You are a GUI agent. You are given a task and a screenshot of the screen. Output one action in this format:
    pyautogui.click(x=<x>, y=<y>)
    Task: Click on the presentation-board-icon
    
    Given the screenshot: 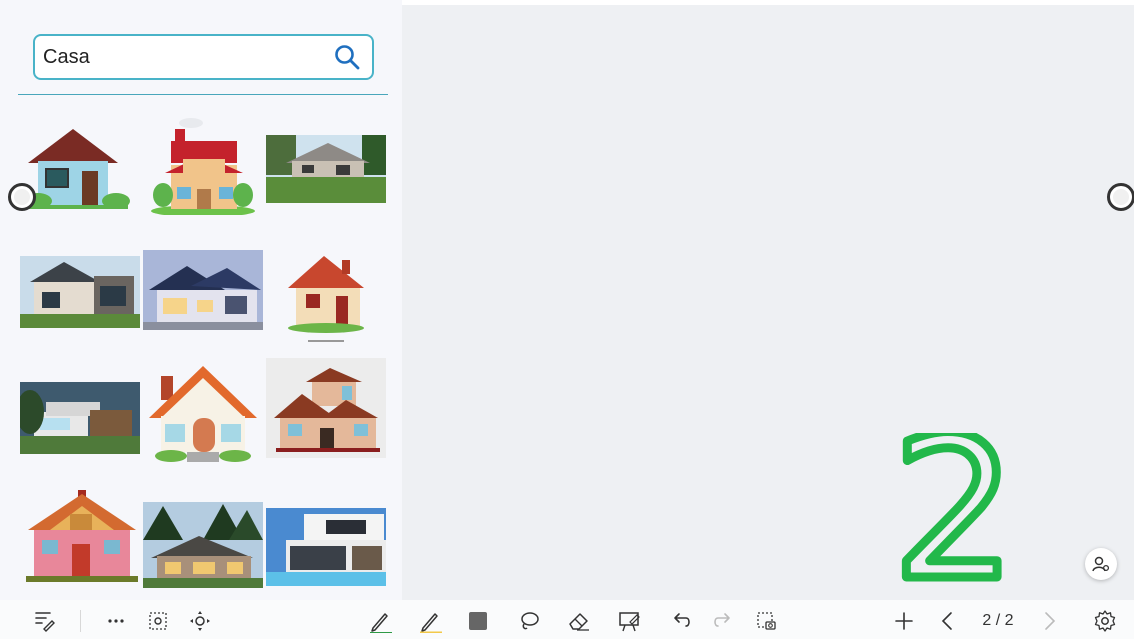 What is the action you would take?
    pyautogui.click(x=629, y=622)
    